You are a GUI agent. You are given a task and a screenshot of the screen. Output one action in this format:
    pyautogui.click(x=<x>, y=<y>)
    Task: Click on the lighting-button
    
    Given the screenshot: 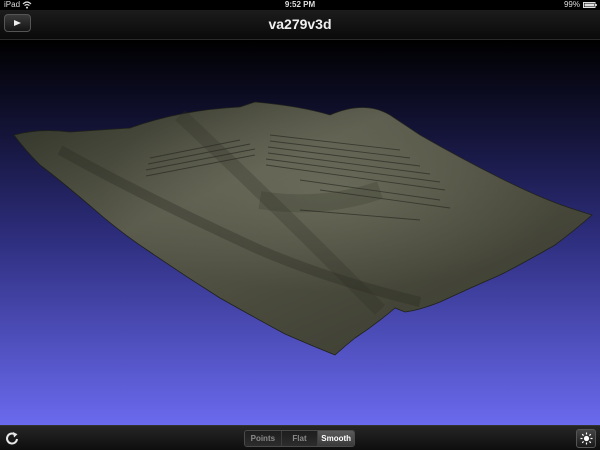 What is the action you would take?
    pyautogui.click(x=586, y=438)
    